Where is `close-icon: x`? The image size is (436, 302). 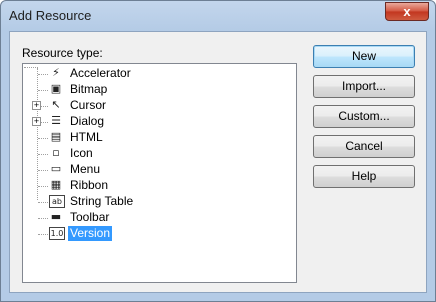
close-icon: x is located at coordinates (407, 11).